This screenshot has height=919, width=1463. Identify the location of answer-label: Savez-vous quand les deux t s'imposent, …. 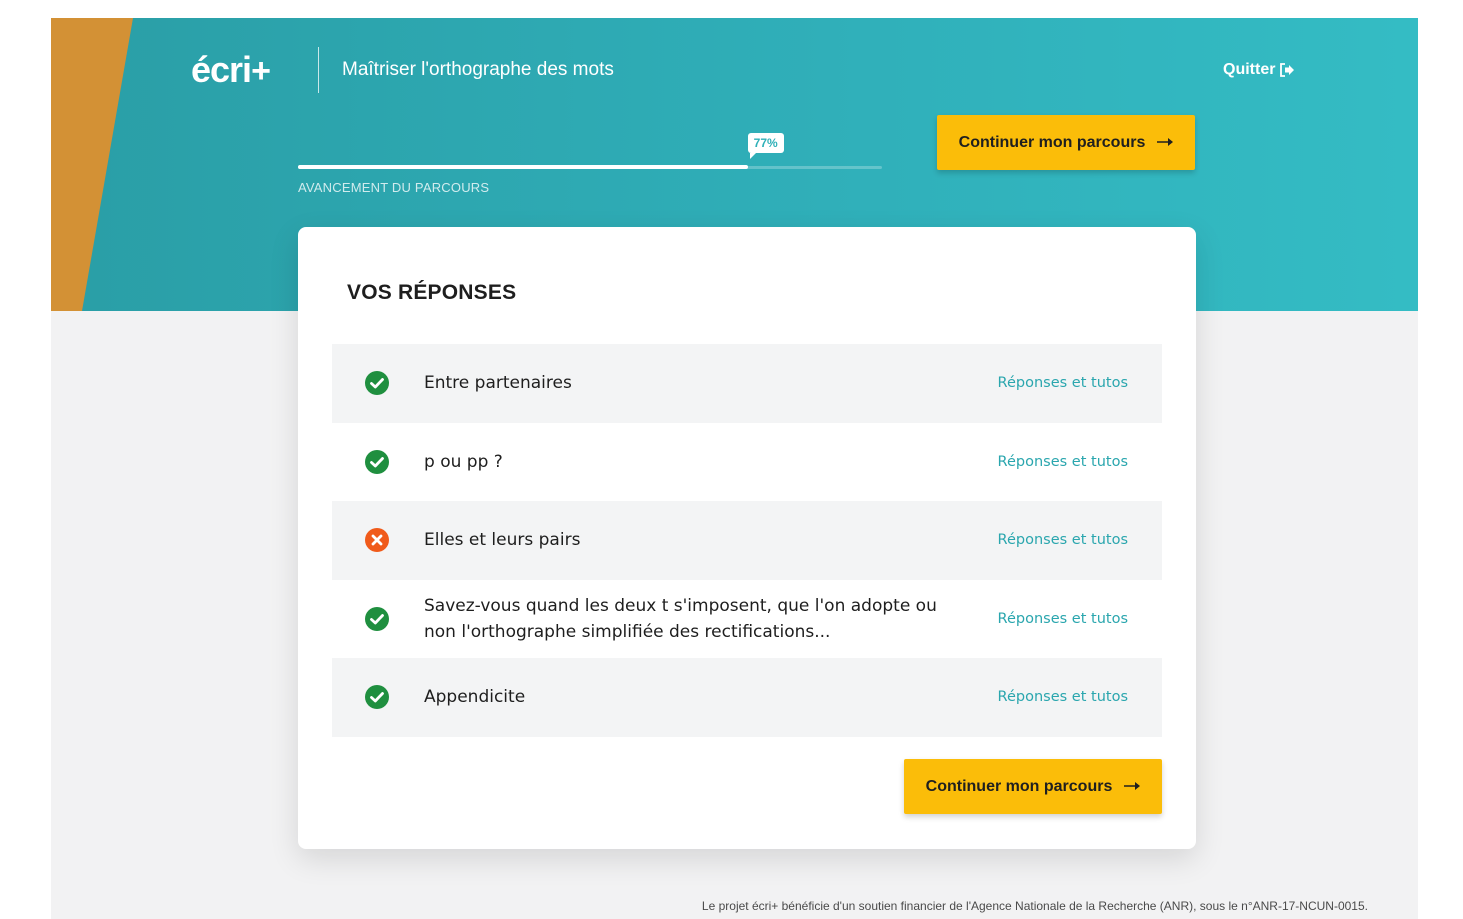
(680, 618).